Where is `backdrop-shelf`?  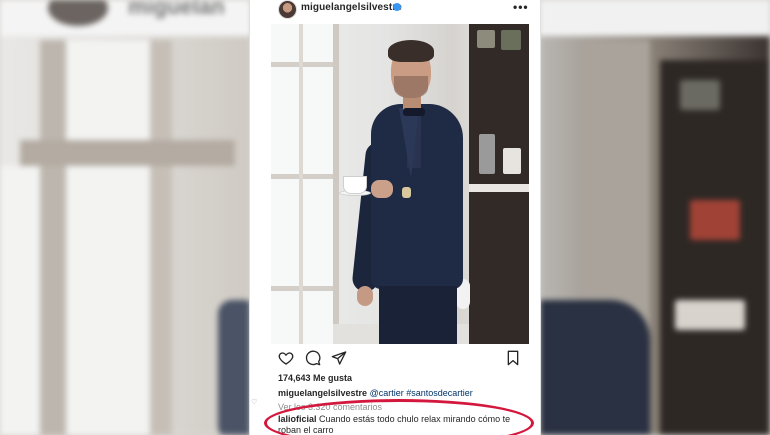 backdrop-shelf is located at coordinates (715, 247).